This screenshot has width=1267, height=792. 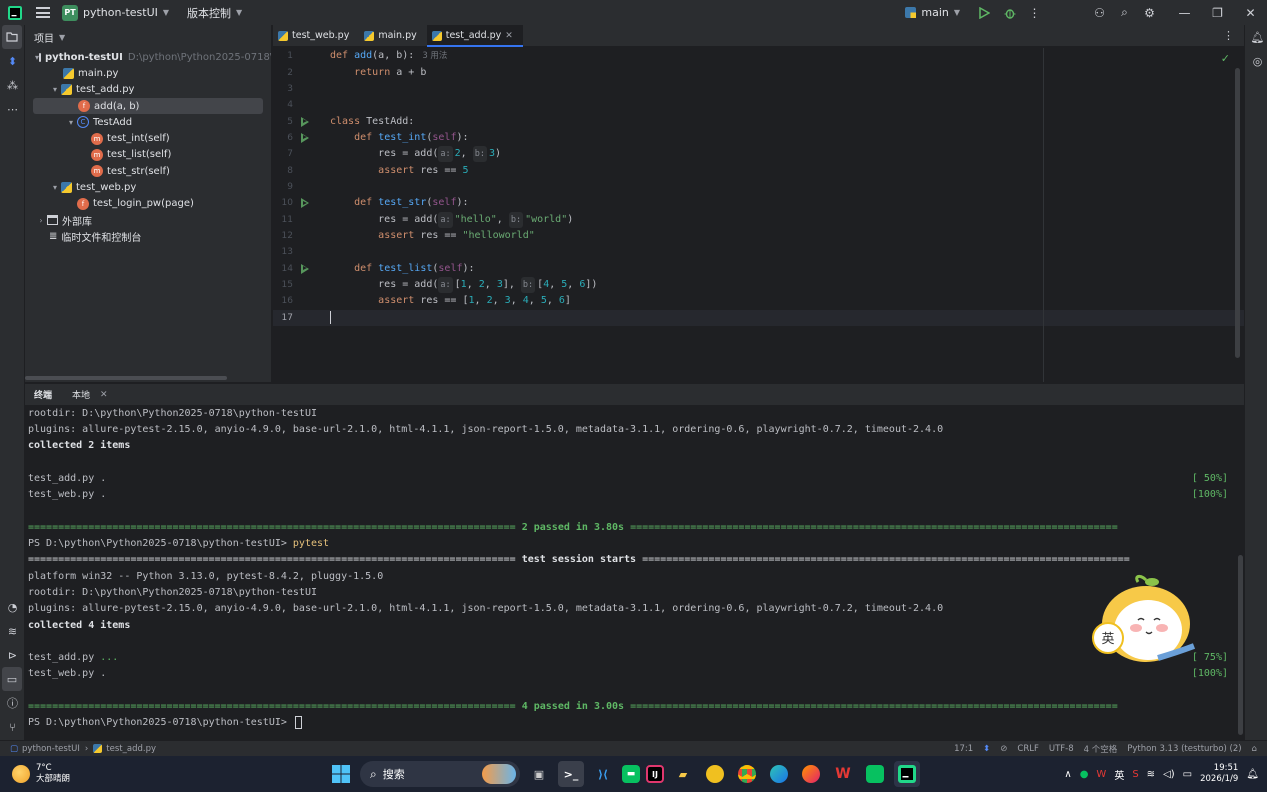 I want to click on branch-selector: main, so click(x=934, y=12).